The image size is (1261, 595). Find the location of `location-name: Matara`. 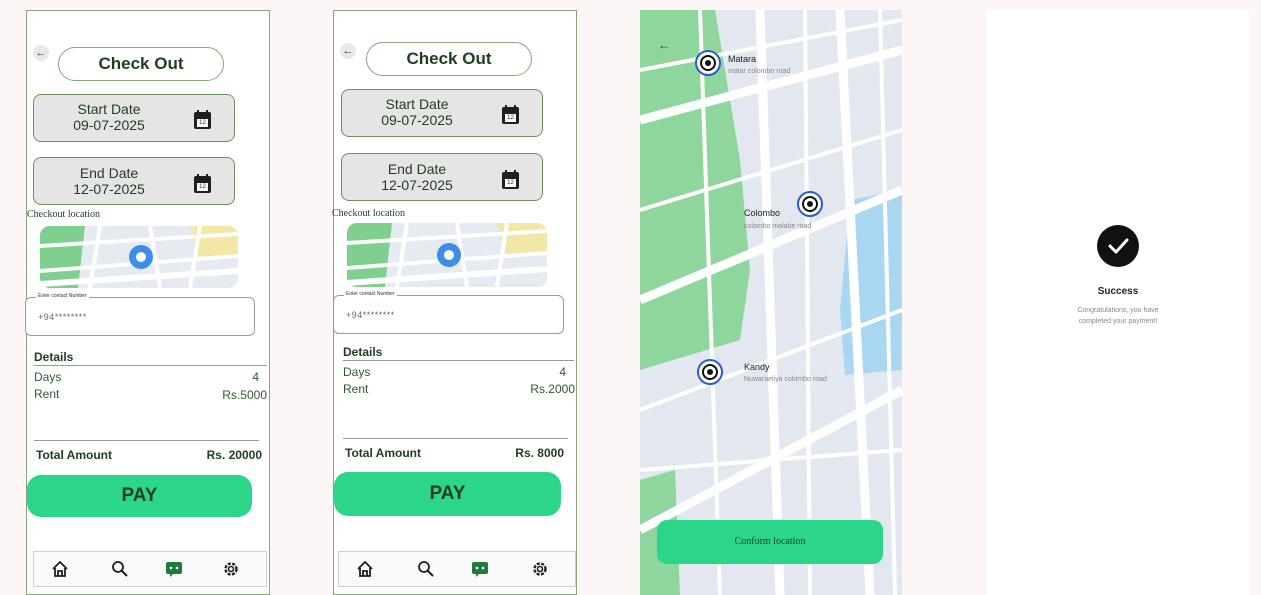

location-name: Matara is located at coordinates (742, 59).